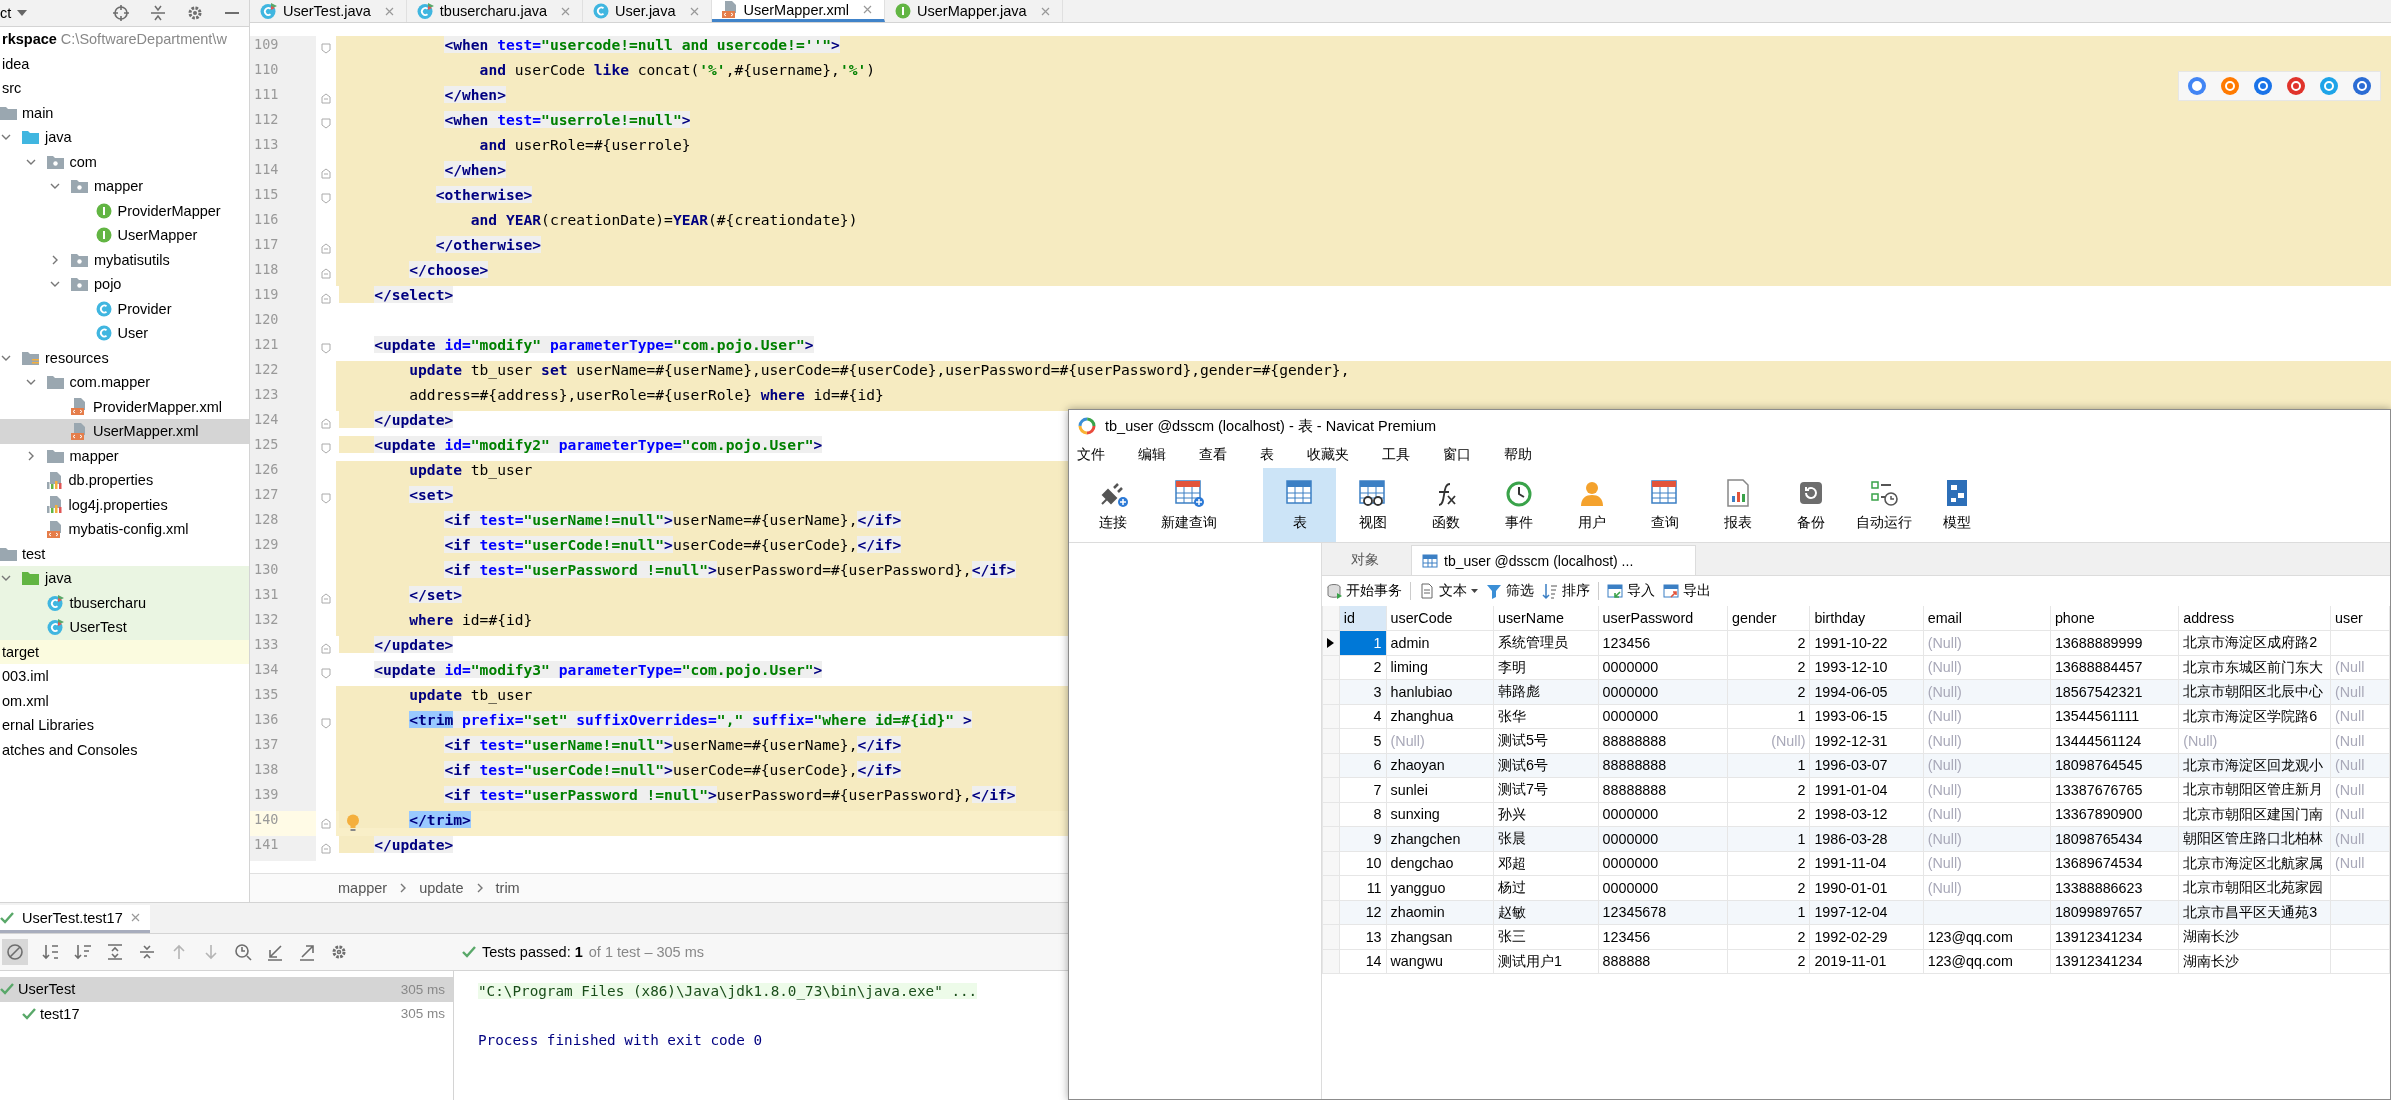 Image resolution: width=2391 pixels, height=1100 pixels. What do you see at coordinates (124, 406) in the screenshot?
I see `tree-item: ProviderMapper.xml` at bounding box center [124, 406].